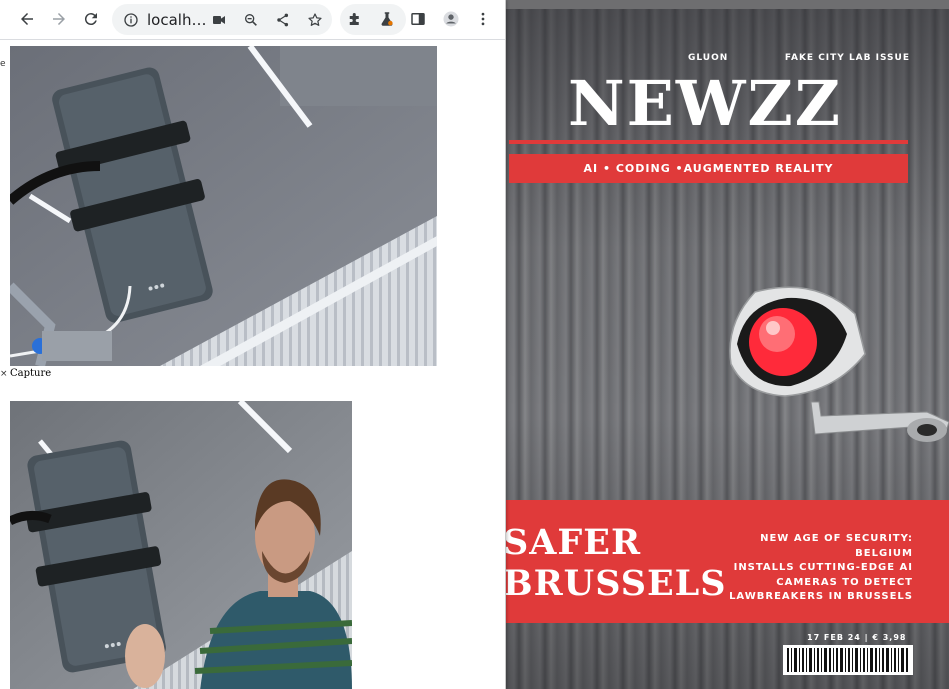 The image size is (949, 689). Describe the element at coordinates (131, 20) in the screenshot. I see `info-icon` at that location.